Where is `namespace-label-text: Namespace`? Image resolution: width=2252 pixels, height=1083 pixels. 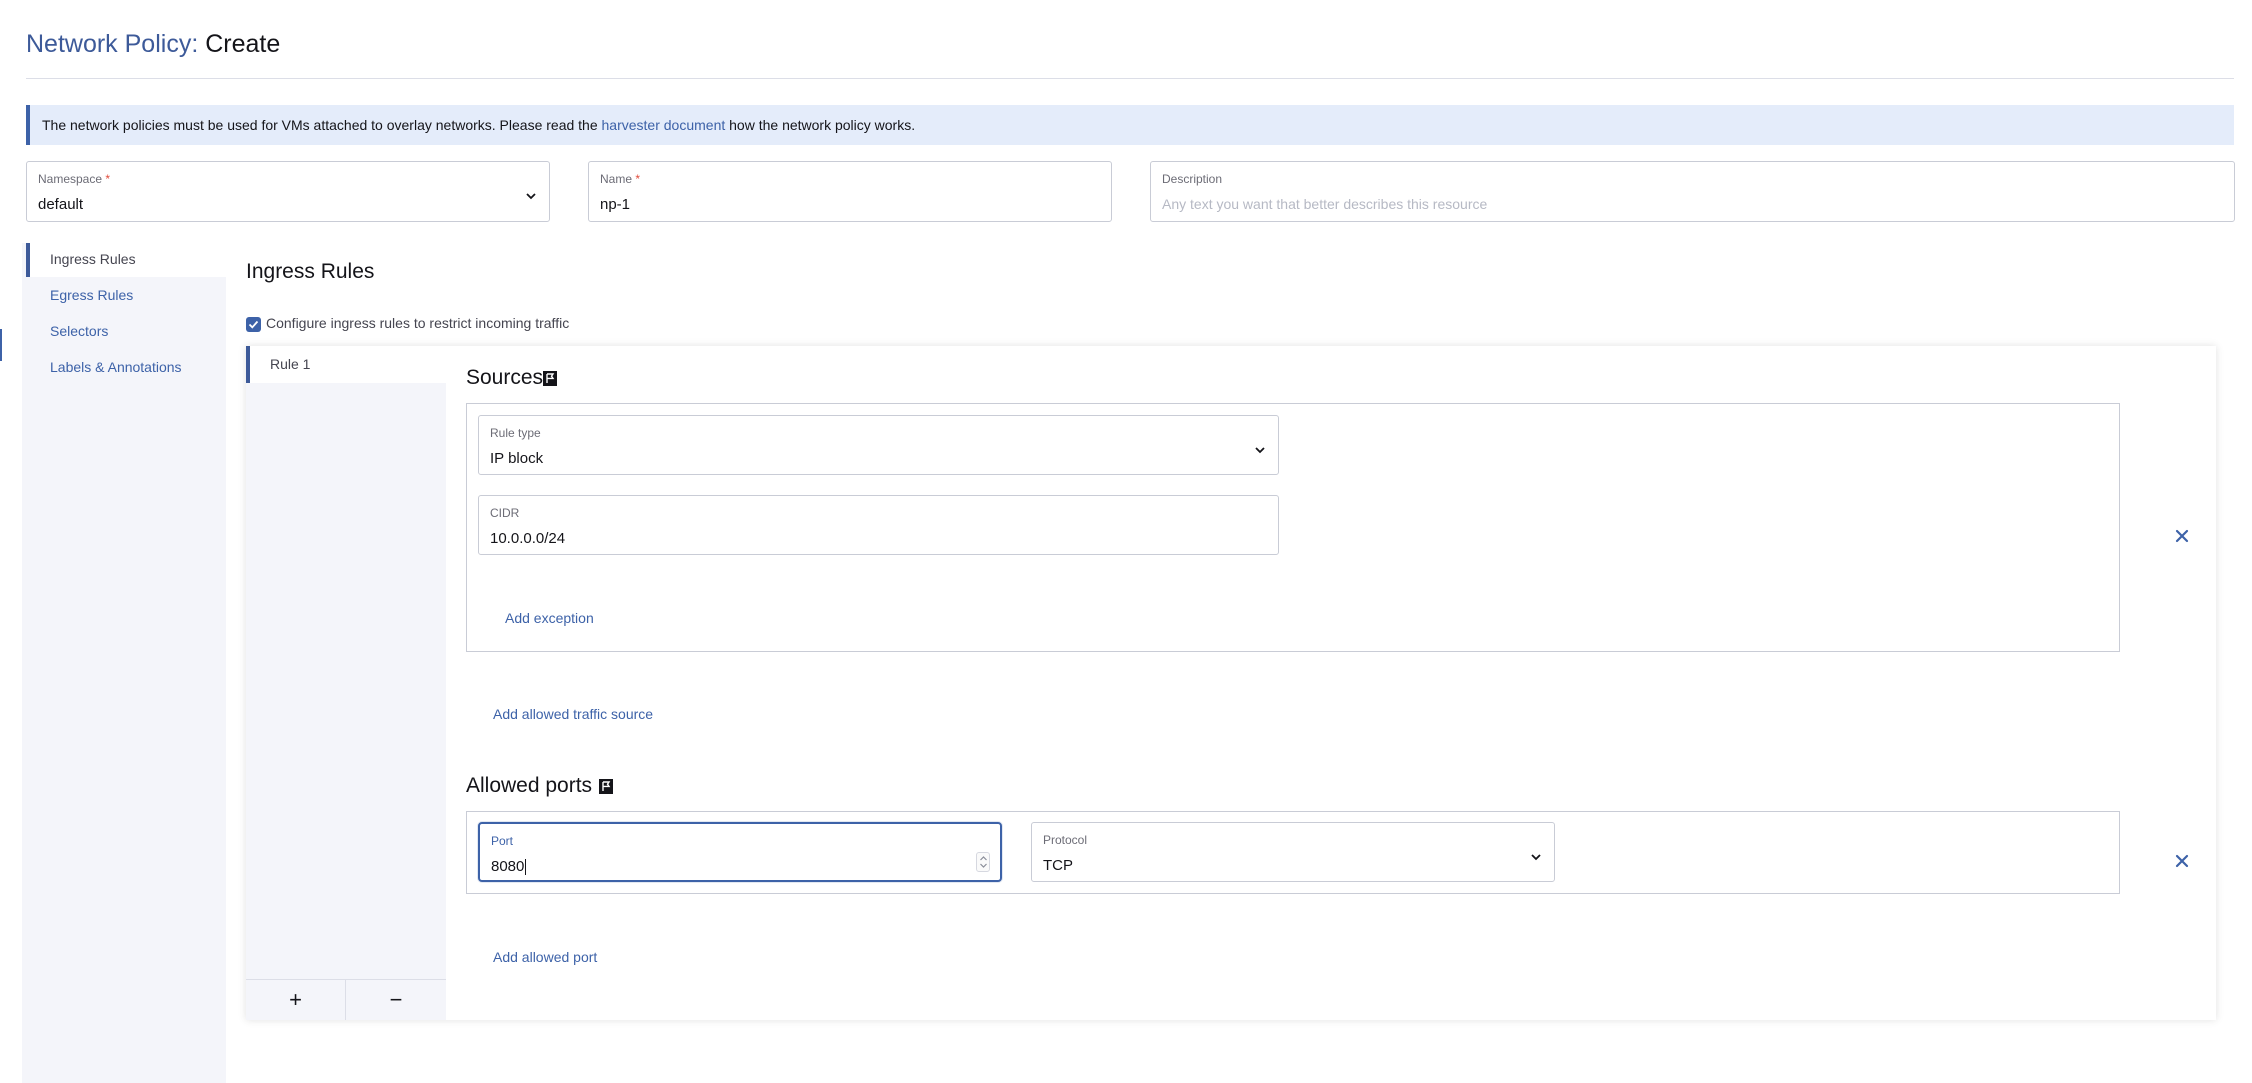
namespace-label-text: Namespace is located at coordinates (70, 179).